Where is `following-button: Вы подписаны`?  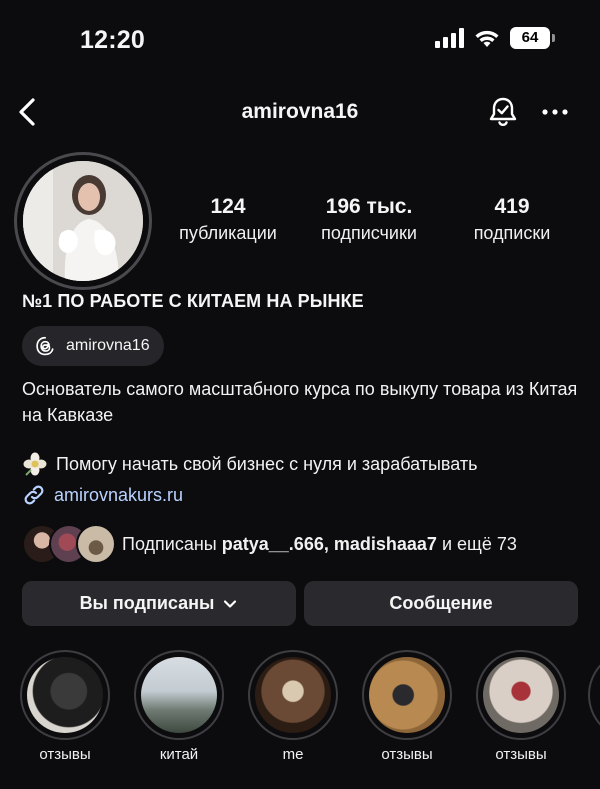
following-button: Вы подписаны is located at coordinates (159, 603).